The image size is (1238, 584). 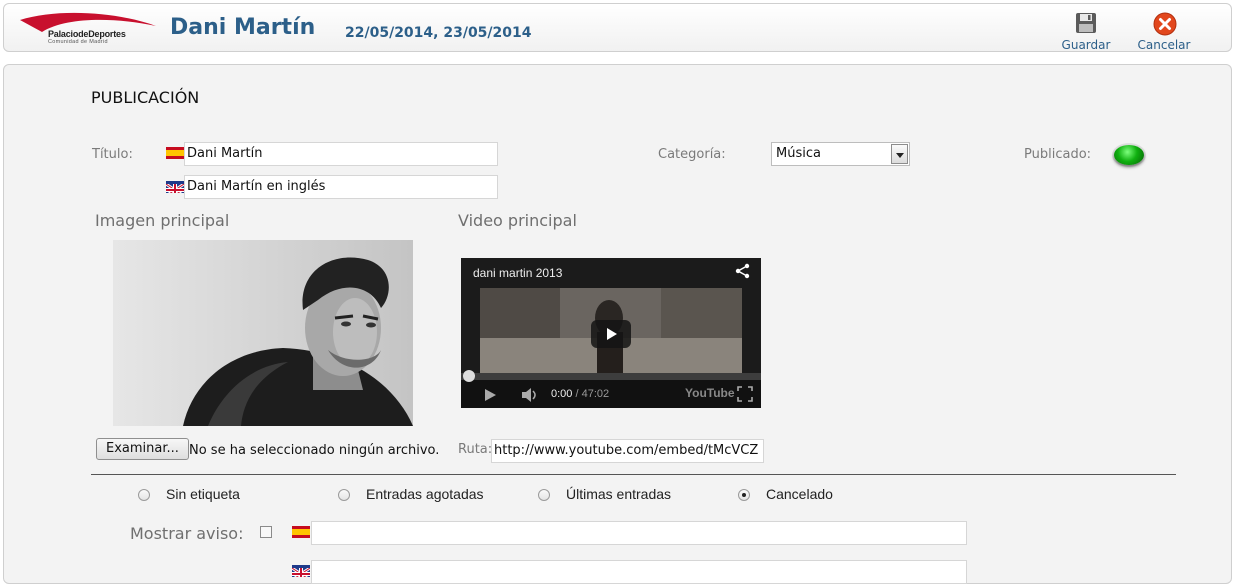 What do you see at coordinates (1165, 26) in the screenshot?
I see `cancel-x-icon` at bounding box center [1165, 26].